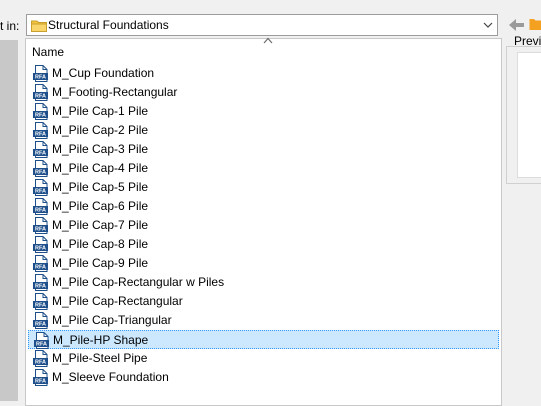 Image resolution: width=541 pixels, height=406 pixels. I want to click on folder-up-icon, so click(535, 24).